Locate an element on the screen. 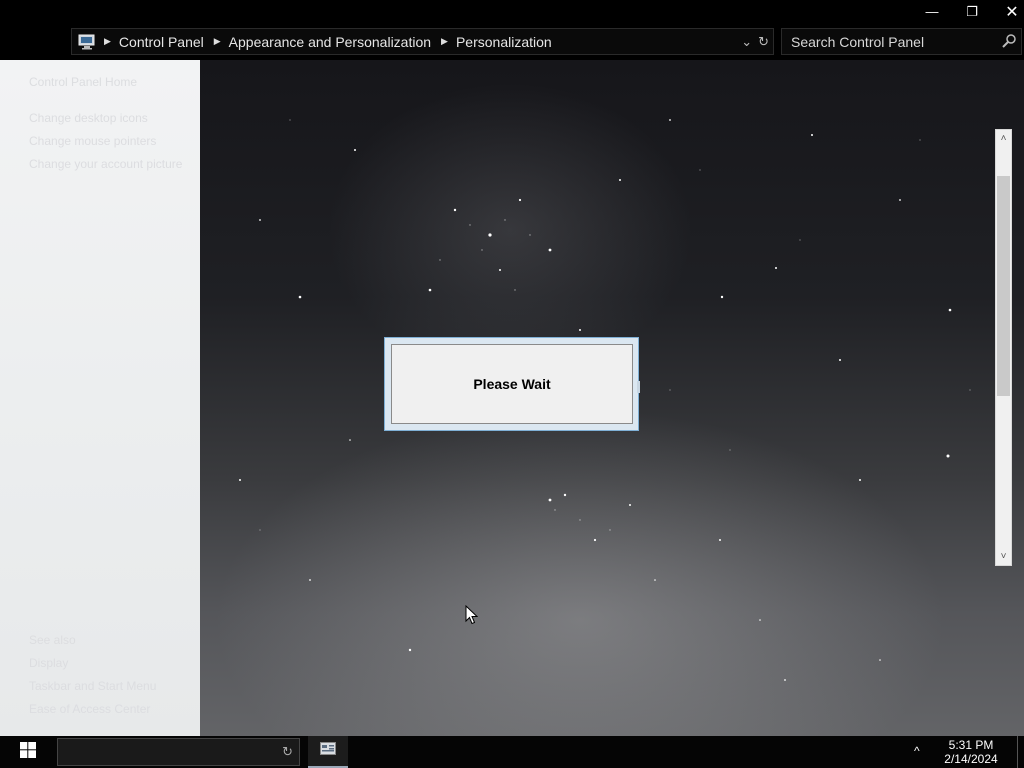 The height and width of the screenshot is (768, 1024). breadcrumb-personalization: Personalization is located at coordinates (504, 42).